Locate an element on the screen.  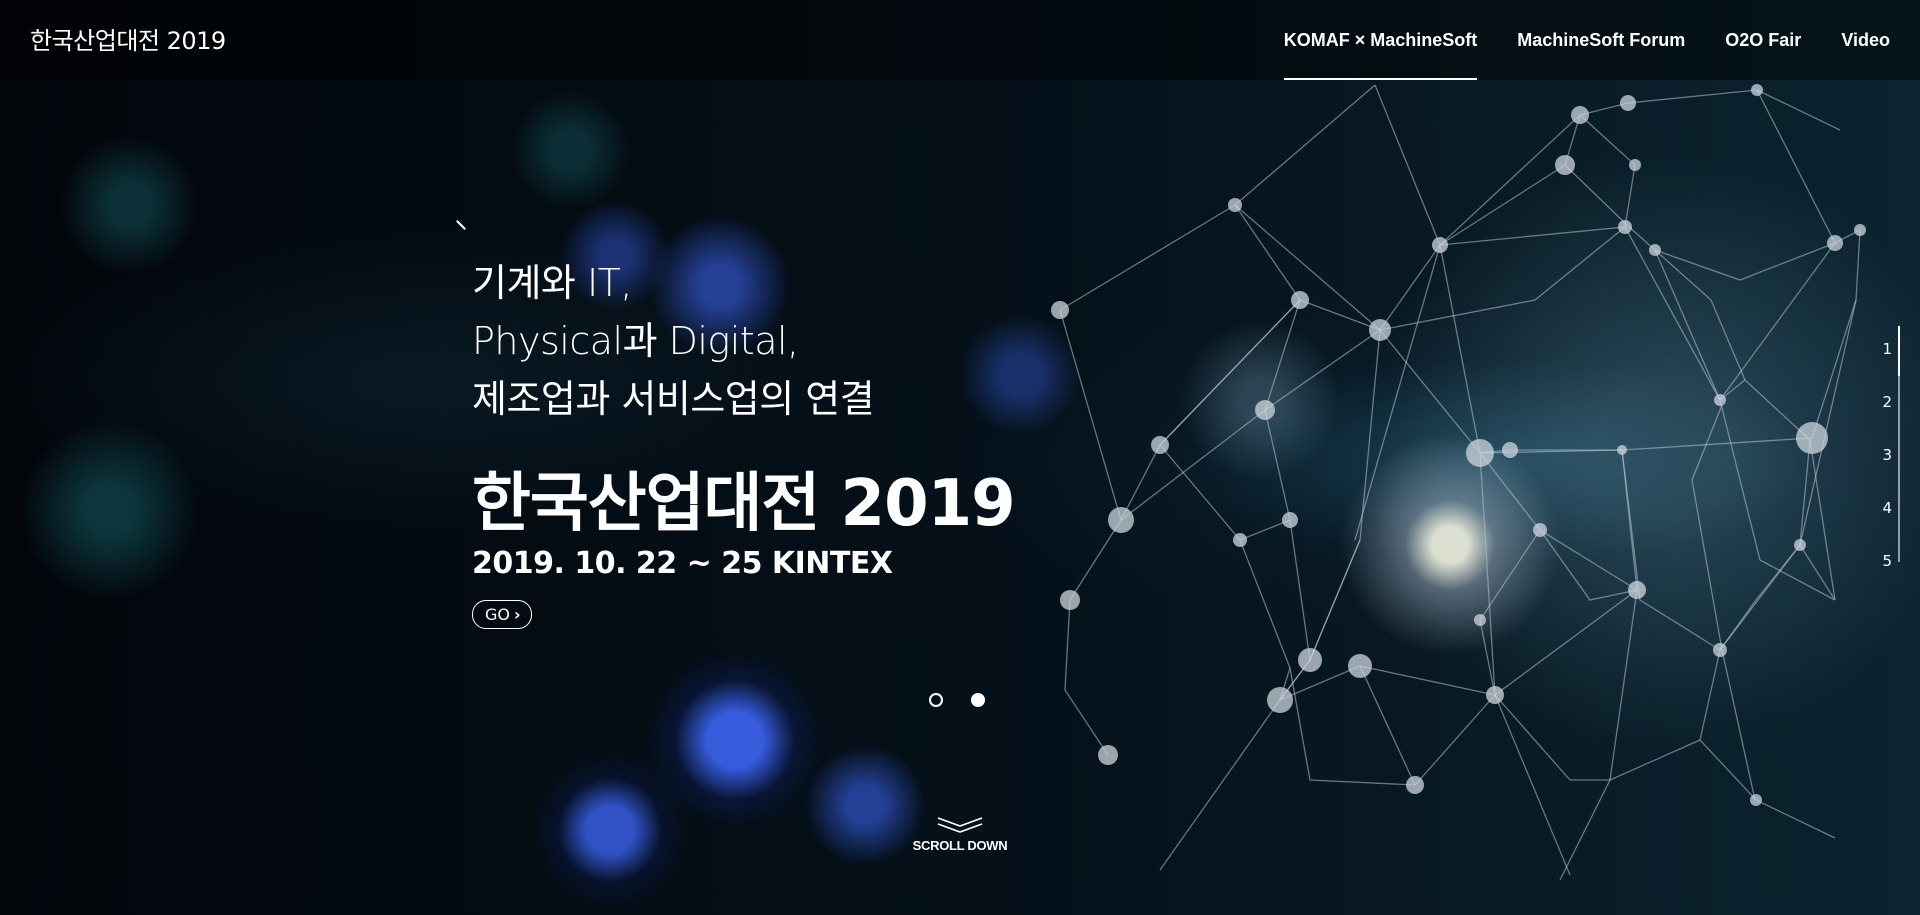
tagline-line-1: 기계와 IT, is located at coordinates (552, 283).